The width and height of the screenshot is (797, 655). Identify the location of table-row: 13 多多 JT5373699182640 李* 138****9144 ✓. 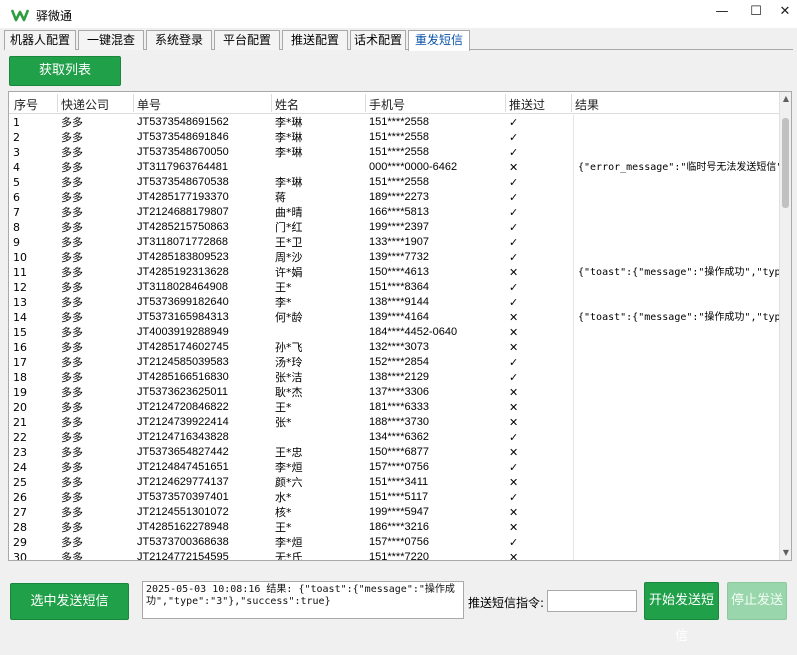
(394, 302).